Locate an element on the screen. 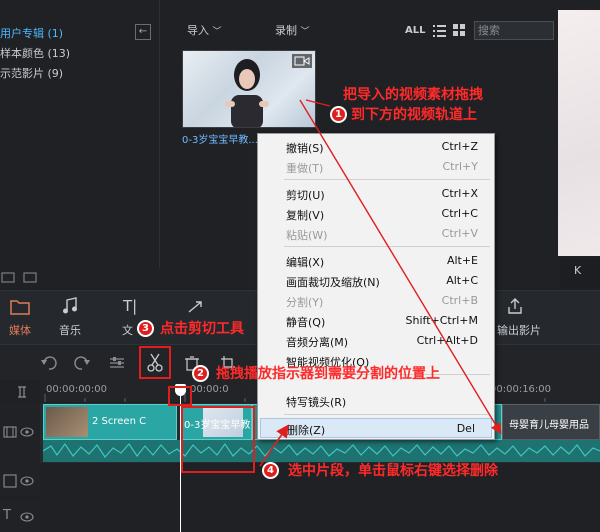 The width and height of the screenshot is (600, 532). step-4-marker: 4 is located at coordinates (270, 470).